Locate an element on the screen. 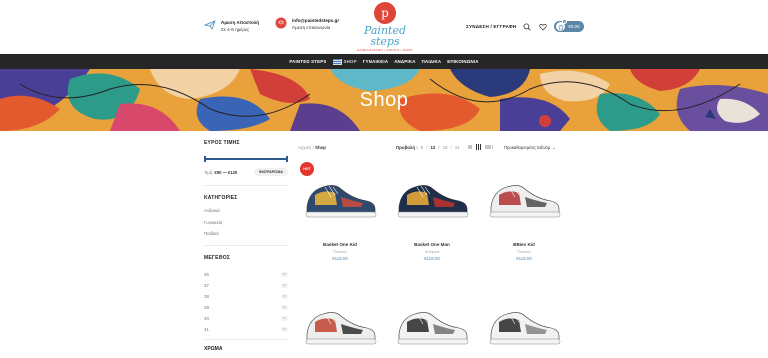 The image size is (768, 358). shipping-info: Άμεση Αποστολή Σε 4-6 ημέρες is located at coordinates (231, 26).